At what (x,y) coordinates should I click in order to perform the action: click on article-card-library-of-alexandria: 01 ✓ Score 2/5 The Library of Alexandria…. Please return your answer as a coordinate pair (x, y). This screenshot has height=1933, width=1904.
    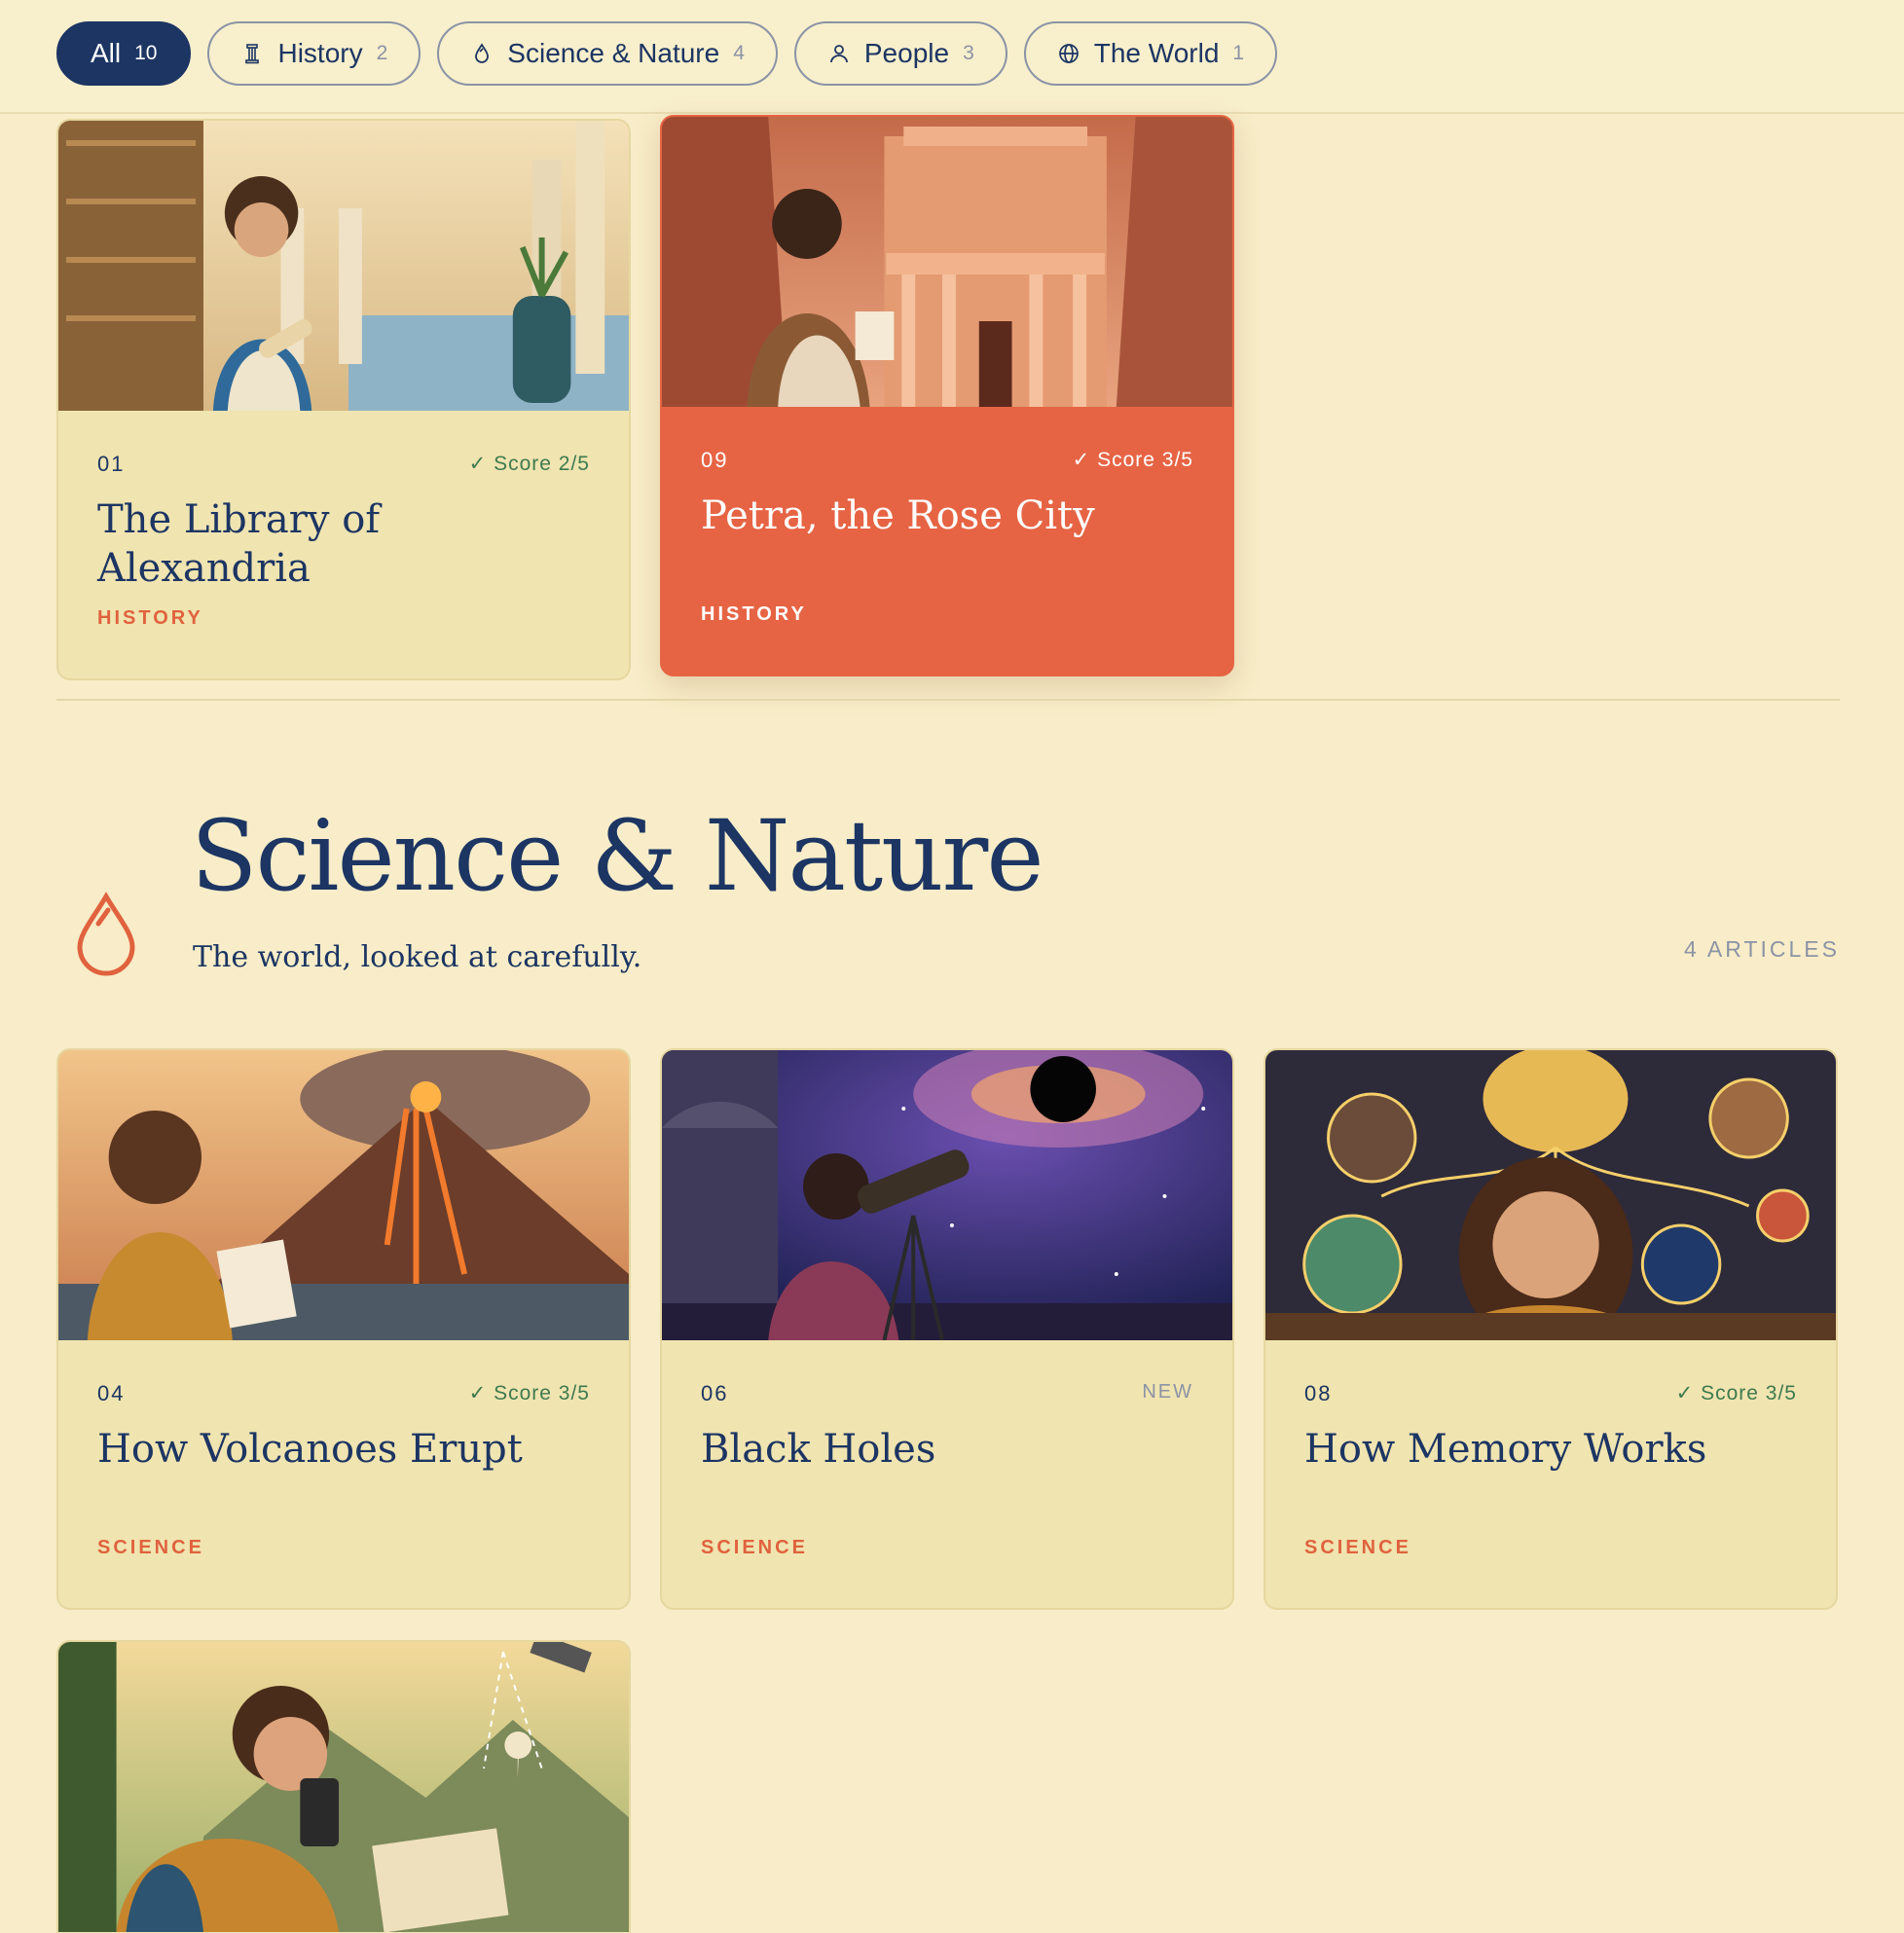
    Looking at the image, I should click on (343, 399).